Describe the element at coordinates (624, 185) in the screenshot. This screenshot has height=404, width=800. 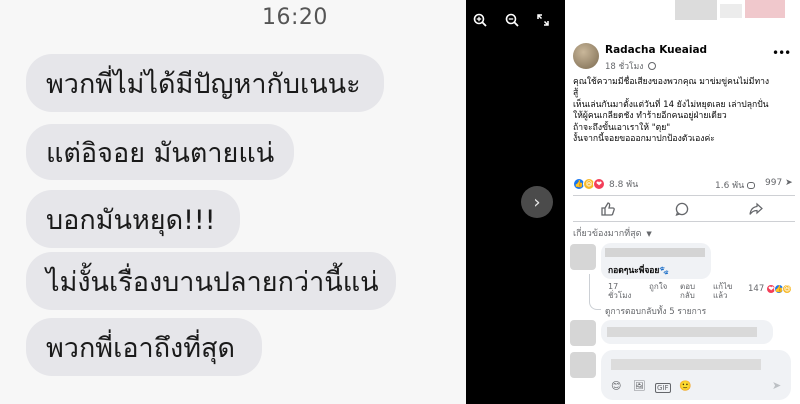
I see `reactions-count: 8.8 พัน` at that location.